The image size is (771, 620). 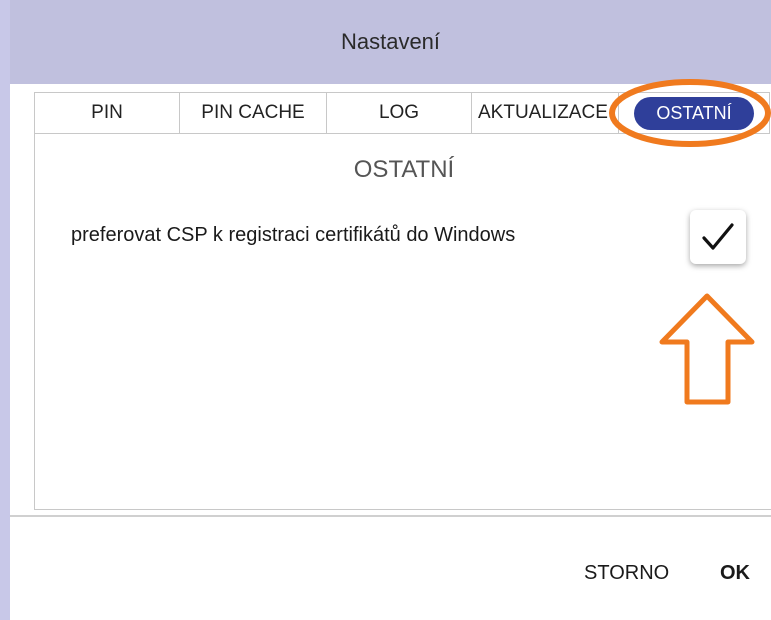 I want to click on tab-pin-cache: PIN CACHE, so click(x=253, y=113).